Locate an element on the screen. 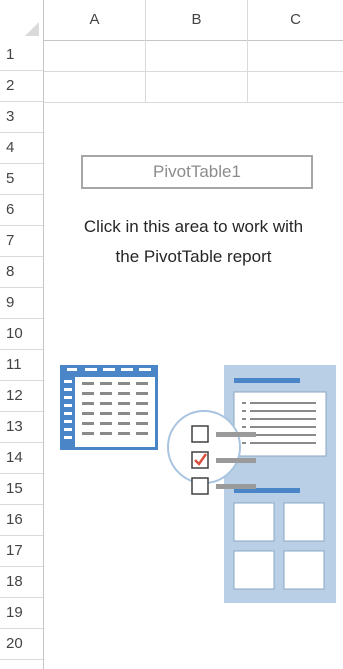  column-header-row: A B C is located at coordinates (171, 20).